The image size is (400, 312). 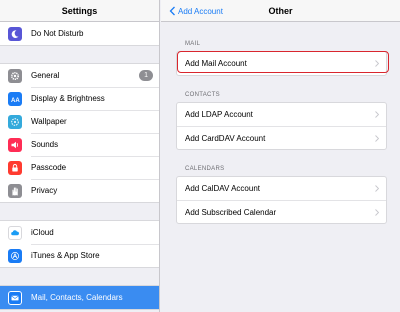 I want to click on sidebar-item-sounds: Sounds, so click(x=79, y=144).